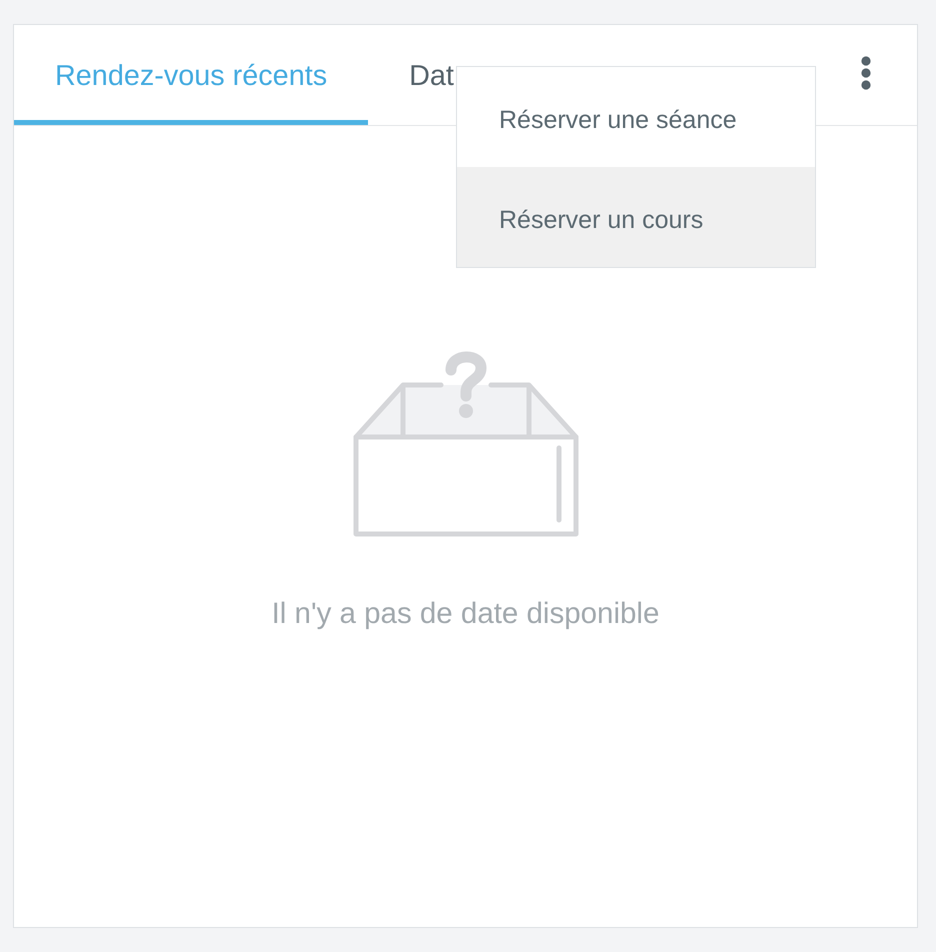 The width and height of the screenshot is (936, 952). Describe the element at coordinates (466, 614) in the screenshot. I see `empty-message: Il n'y a pas de date disponible` at that location.